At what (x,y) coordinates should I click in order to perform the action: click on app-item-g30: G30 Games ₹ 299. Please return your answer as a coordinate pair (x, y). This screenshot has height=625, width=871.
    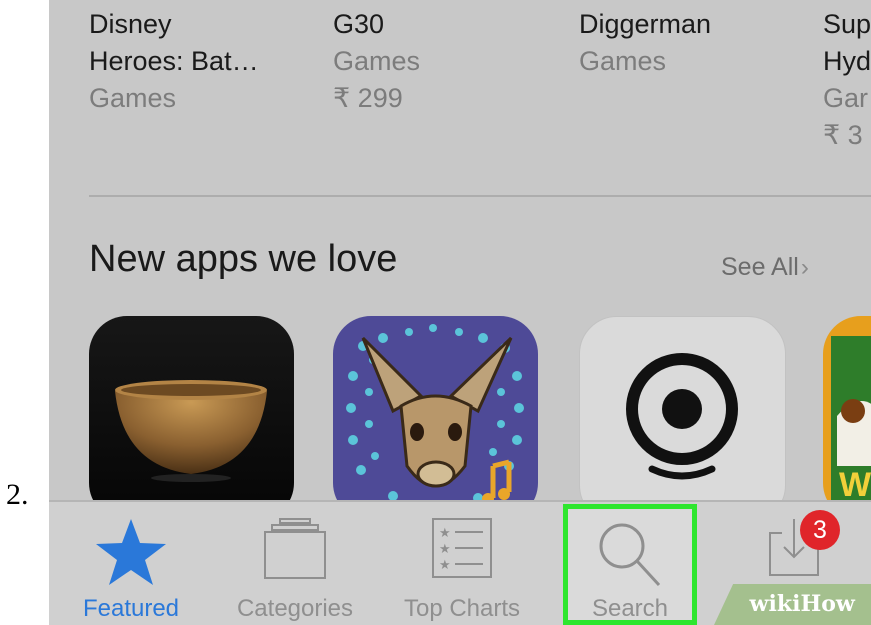
    Looking at the image, I should click on (448, 61).